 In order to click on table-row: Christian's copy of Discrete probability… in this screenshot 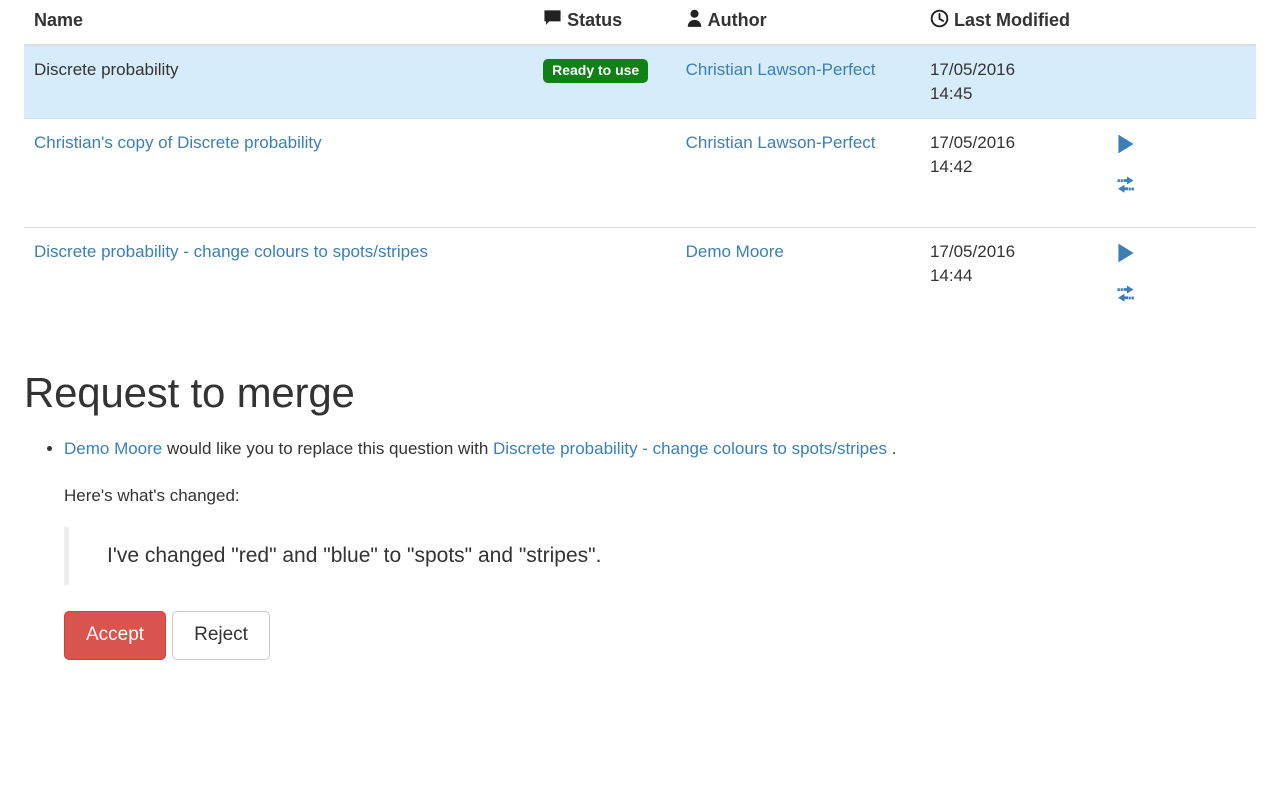, I will do `click(640, 172)`.